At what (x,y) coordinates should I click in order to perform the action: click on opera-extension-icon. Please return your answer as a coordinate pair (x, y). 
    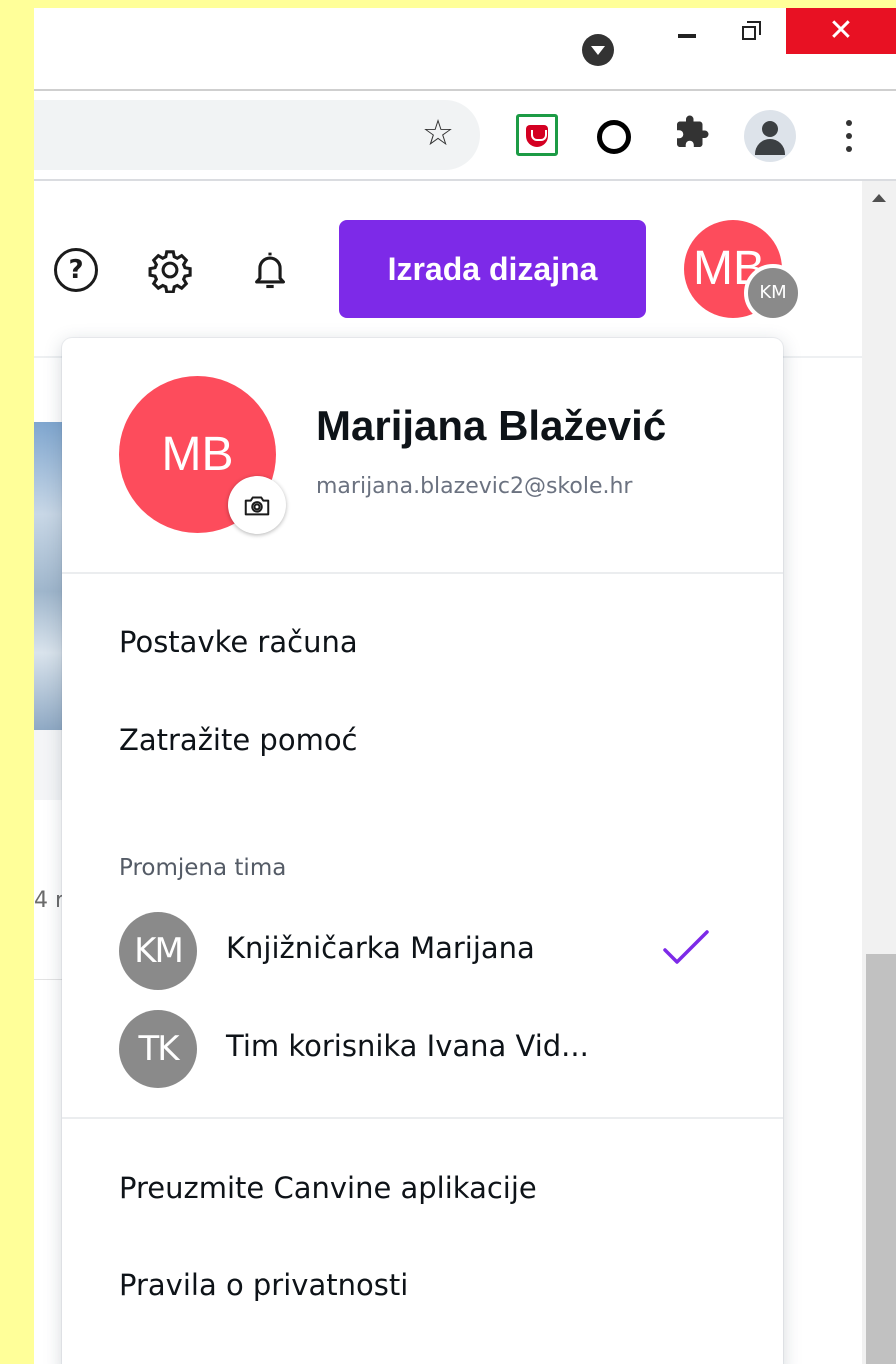
    Looking at the image, I should click on (614, 137).